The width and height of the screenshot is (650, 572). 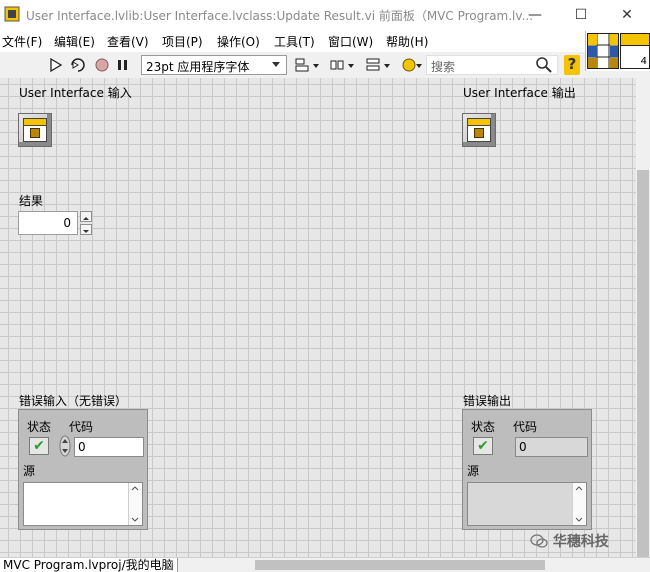 I want to click on horizontal-scroll-thumb, so click(x=400, y=565).